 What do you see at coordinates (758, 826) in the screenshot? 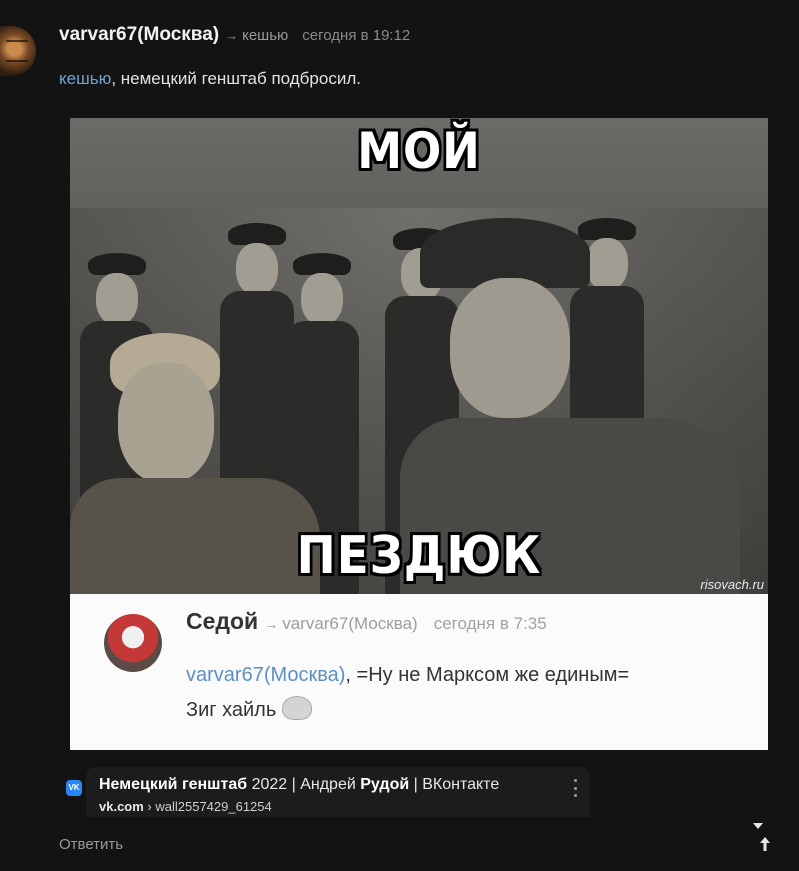
I see `collapse-icon` at bounding box center [758, 826].